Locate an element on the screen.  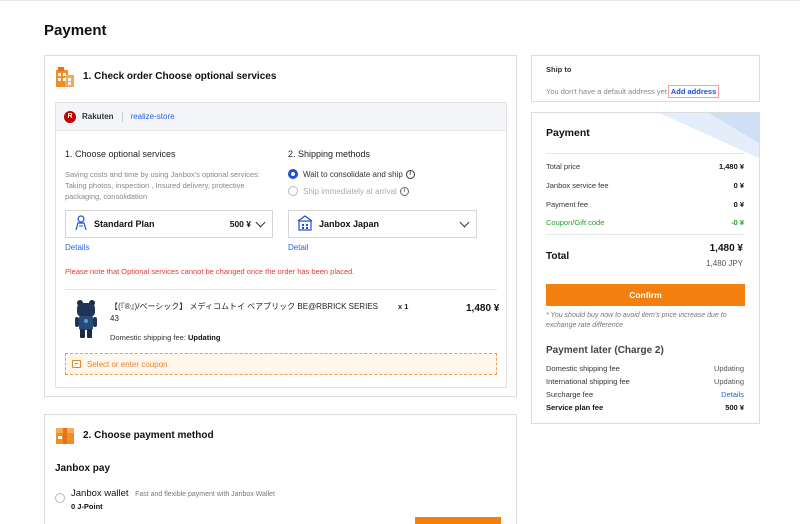
summary-title: Payment is located at coordinates (568, 133).